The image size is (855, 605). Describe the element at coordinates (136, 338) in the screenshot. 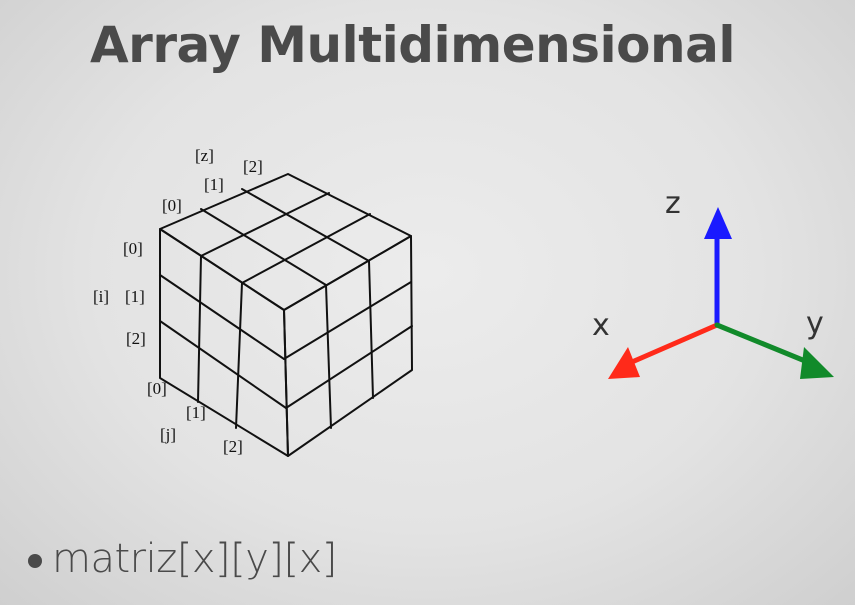

I see `i-index-2: [2]` at that location.